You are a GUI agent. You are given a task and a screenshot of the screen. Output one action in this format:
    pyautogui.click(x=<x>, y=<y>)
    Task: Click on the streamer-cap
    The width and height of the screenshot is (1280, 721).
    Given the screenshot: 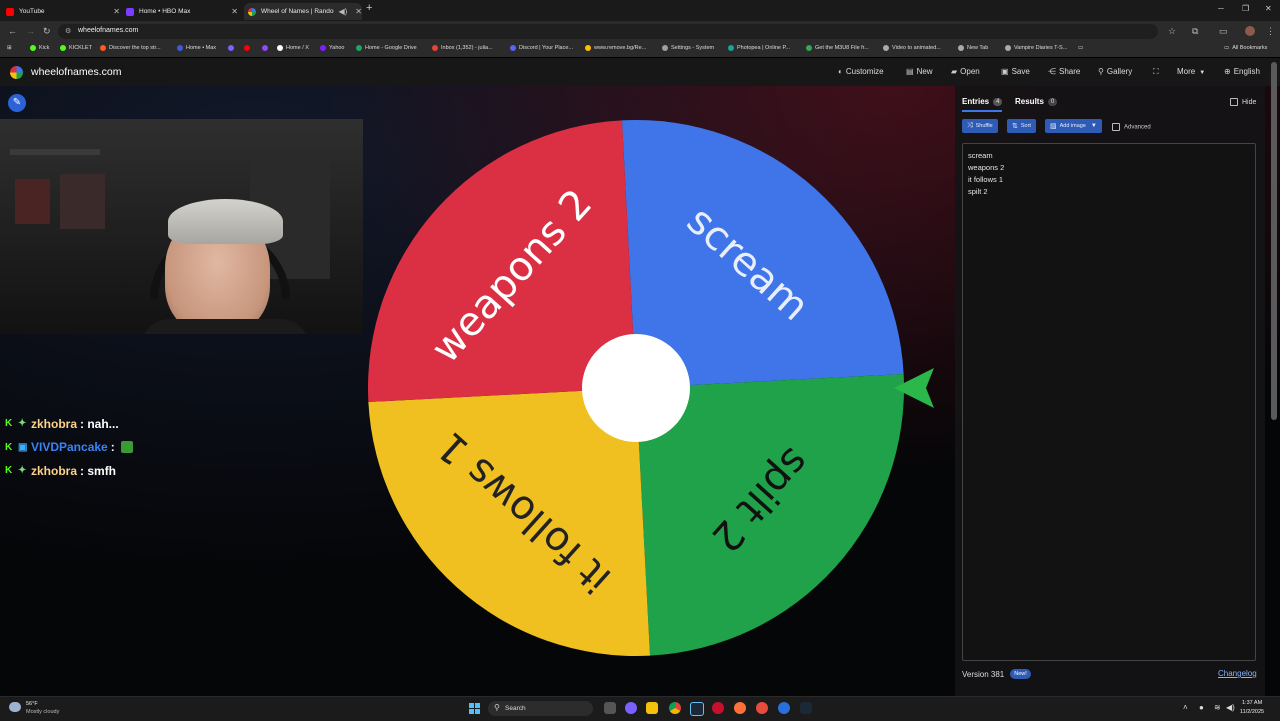 What is the action you would take?
    pyautogui.click(x=225, y=221)
    